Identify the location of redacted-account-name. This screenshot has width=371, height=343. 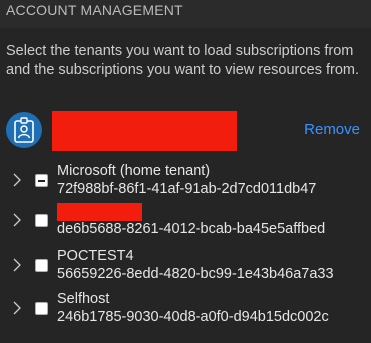
(144, 131).